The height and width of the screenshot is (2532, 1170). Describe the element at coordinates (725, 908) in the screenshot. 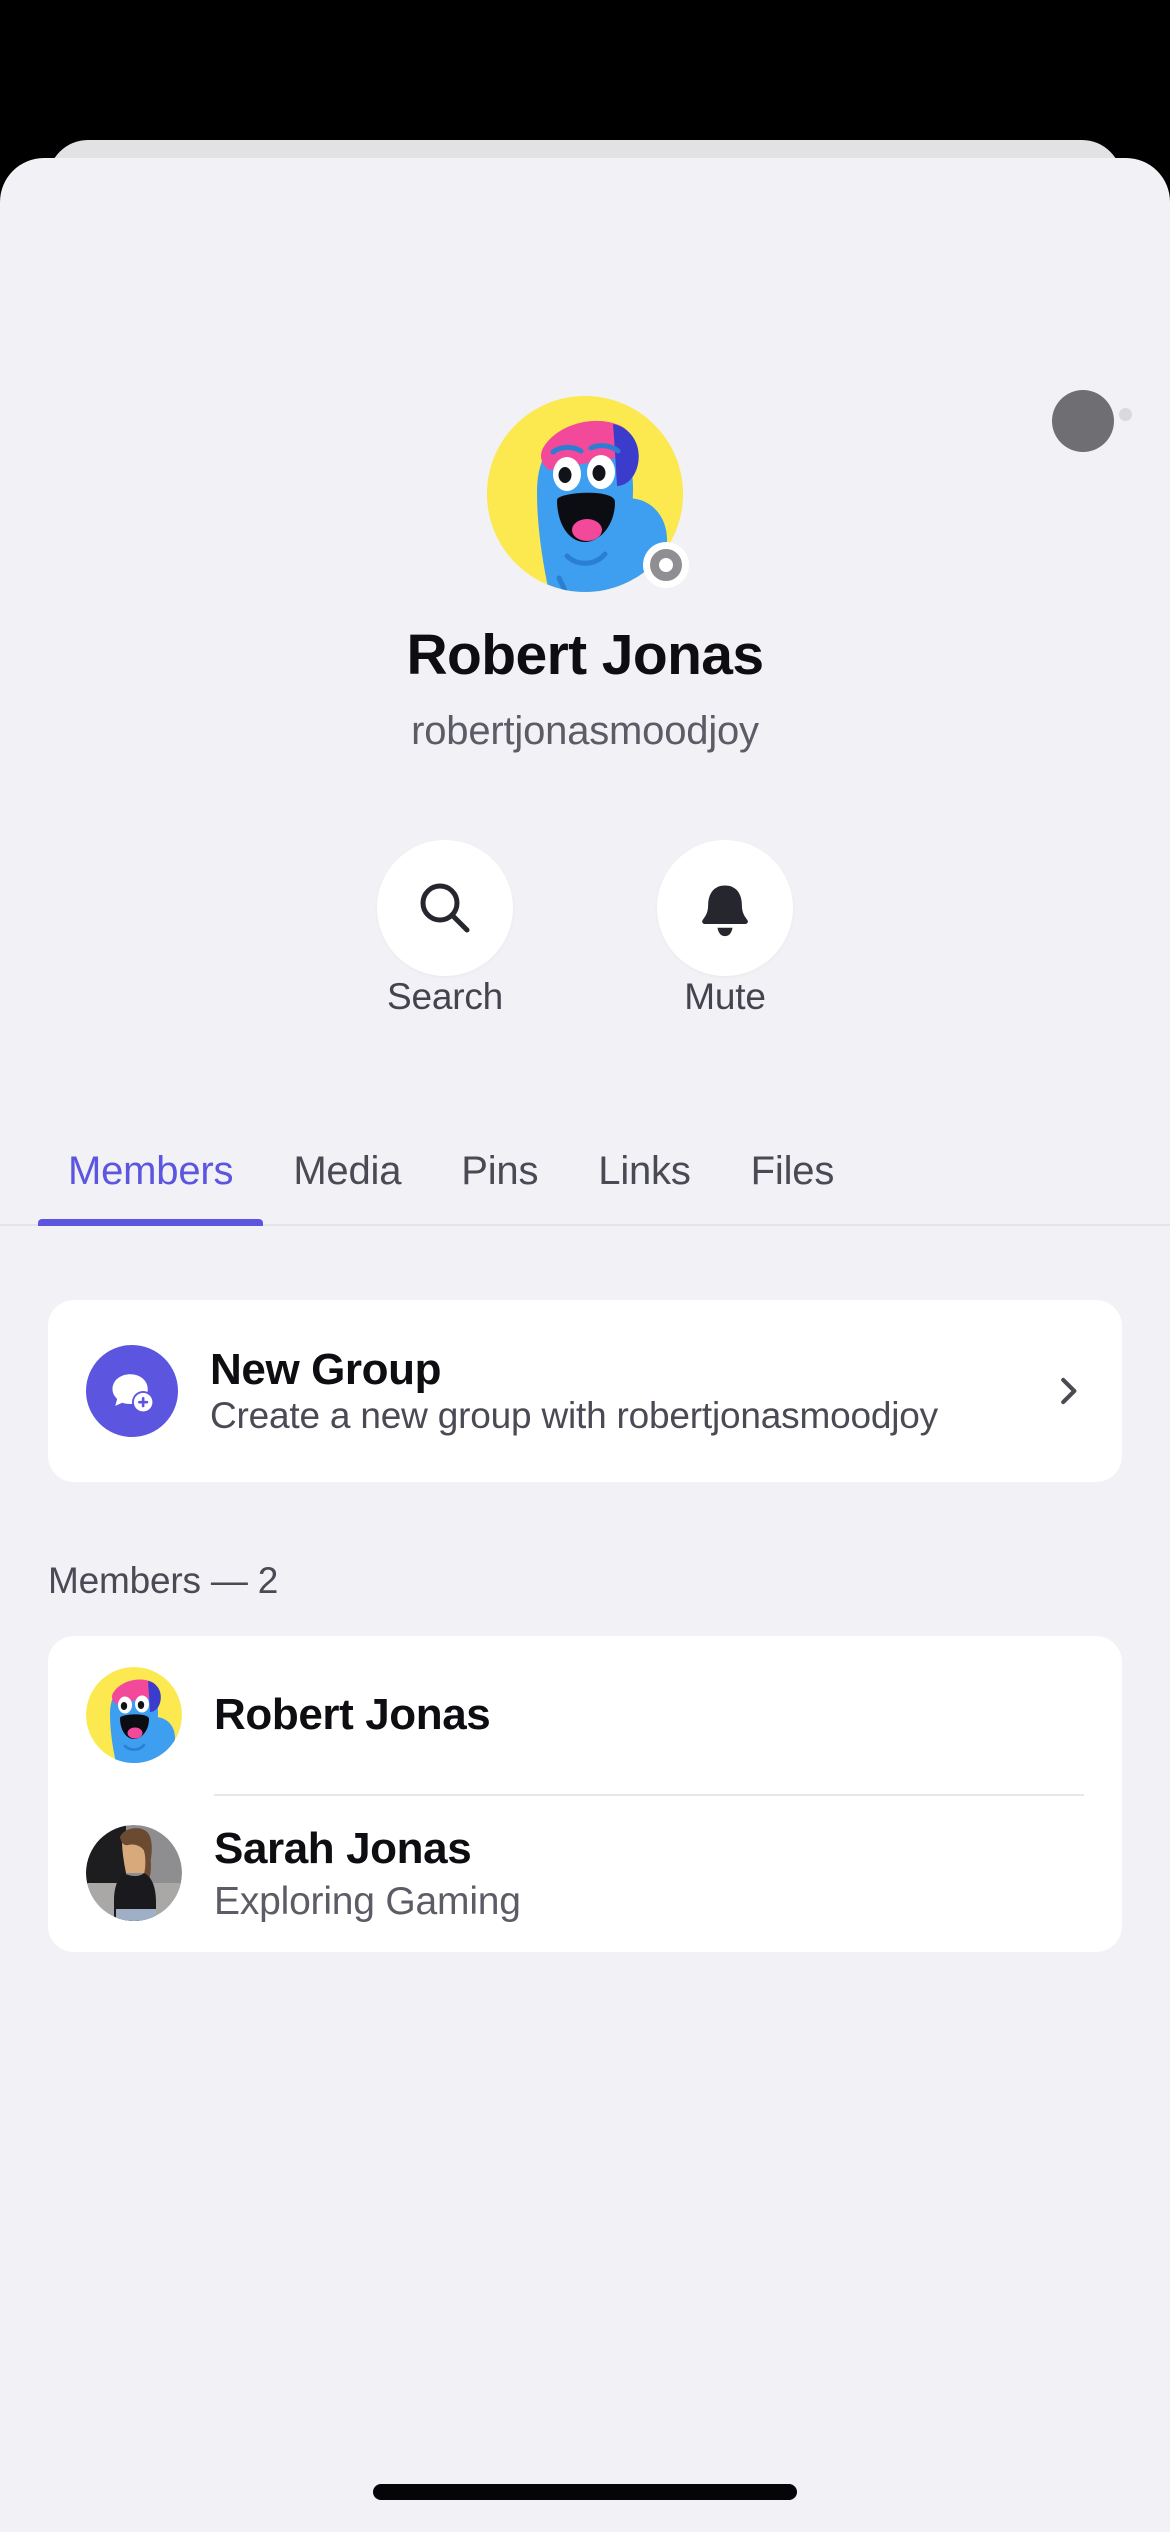

I see `bell-icon` at that location.